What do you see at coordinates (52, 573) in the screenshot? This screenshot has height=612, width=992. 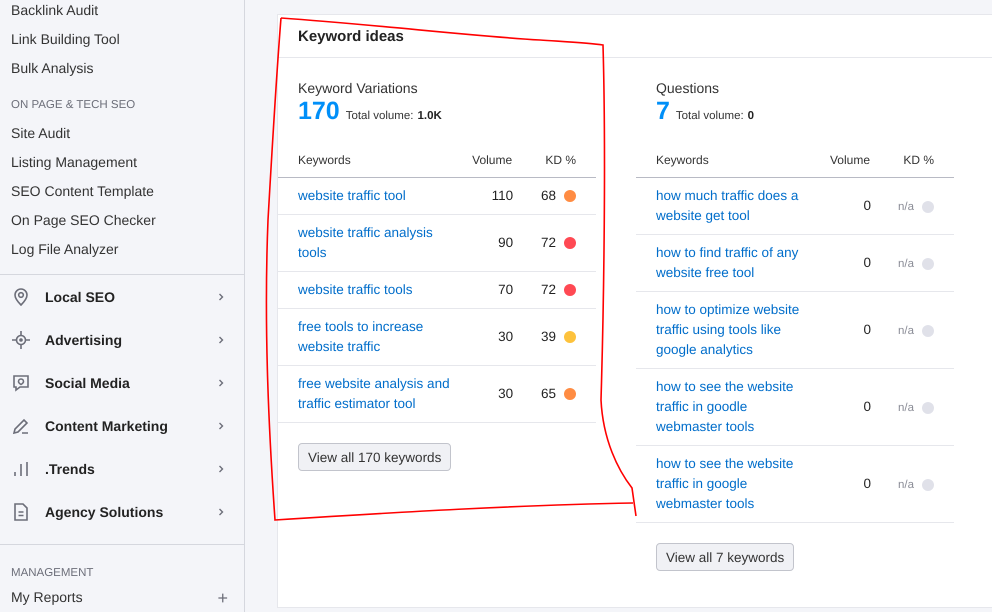 I see `section-heading: MANAGEMENT` at bounding box center [52, 573].